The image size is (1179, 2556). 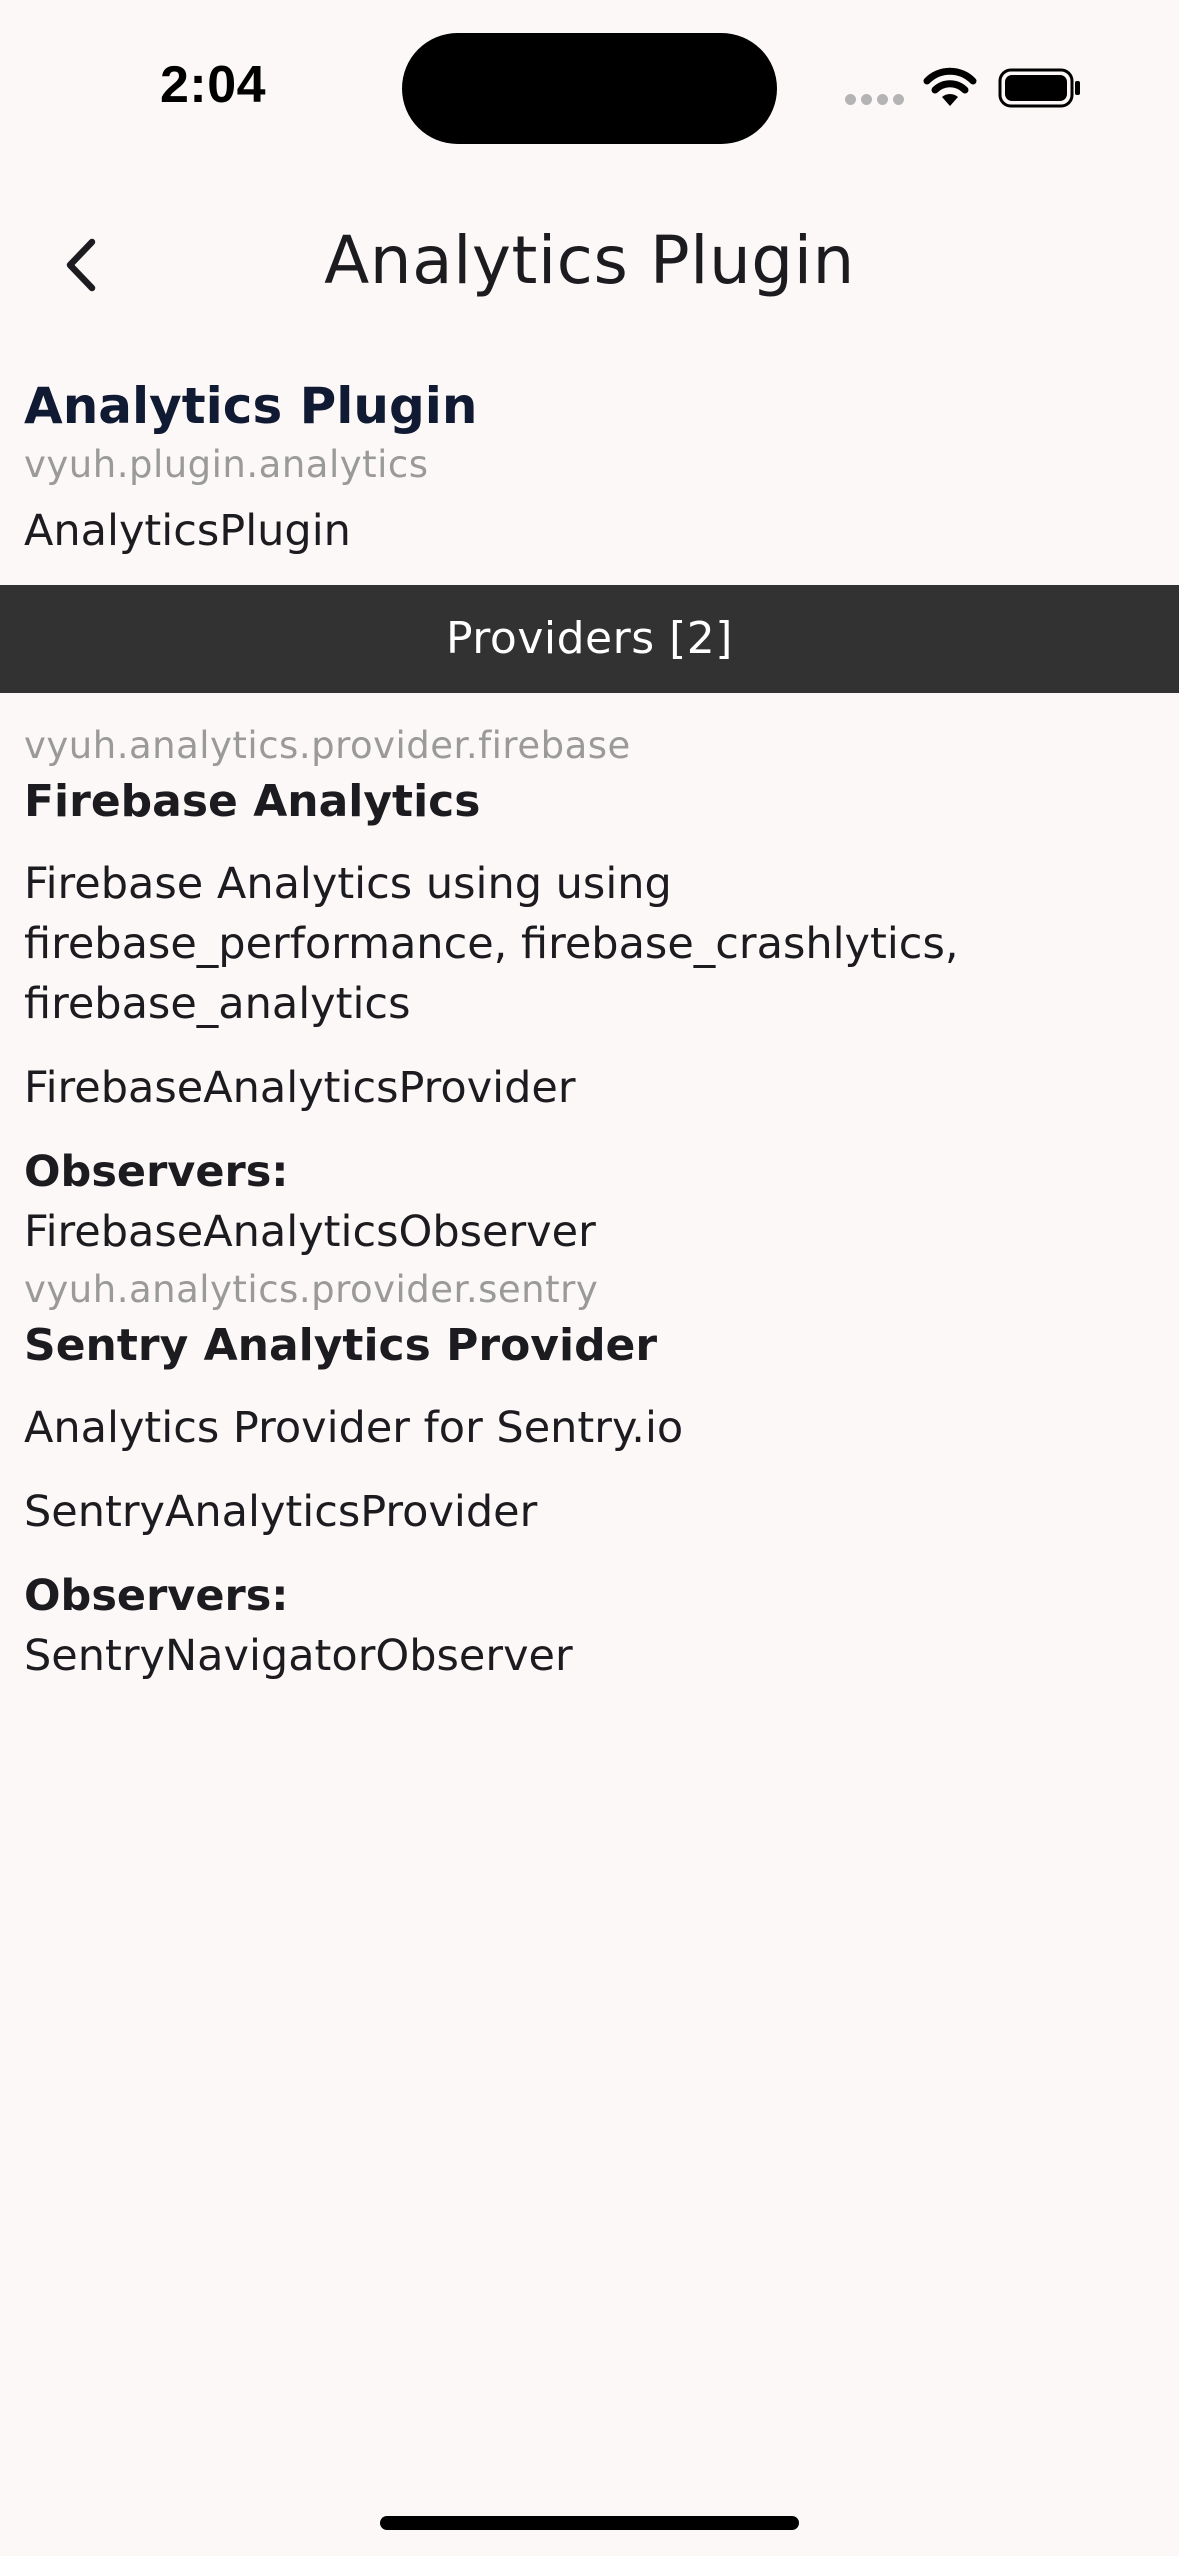 I want to click on wifi-icon, so click(x=950, y=86).